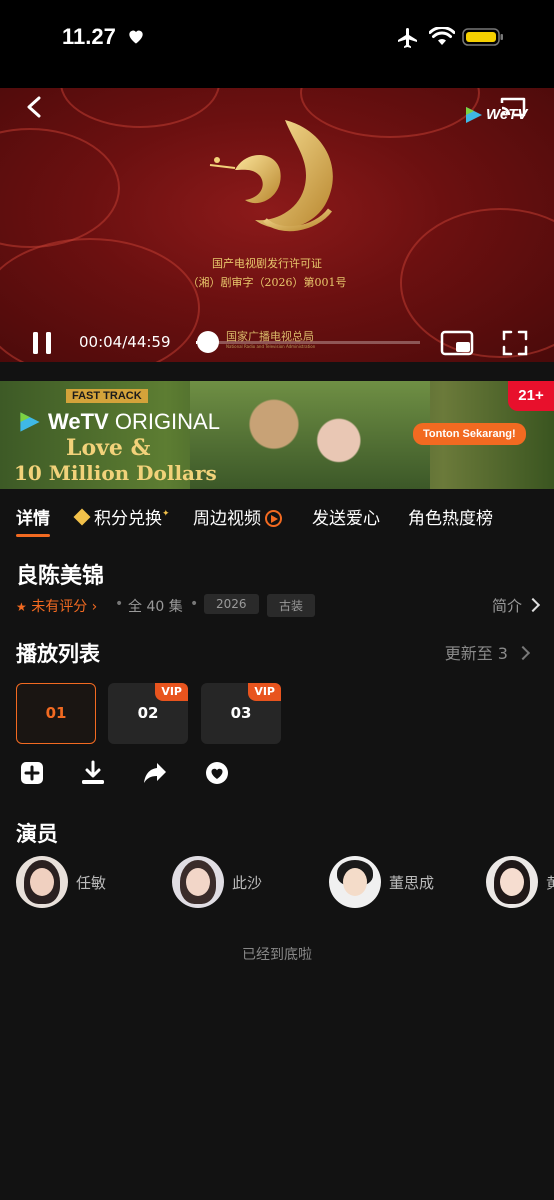  I want to click on watch-now-button: Tonton Sekarang!, so click(469, 434).